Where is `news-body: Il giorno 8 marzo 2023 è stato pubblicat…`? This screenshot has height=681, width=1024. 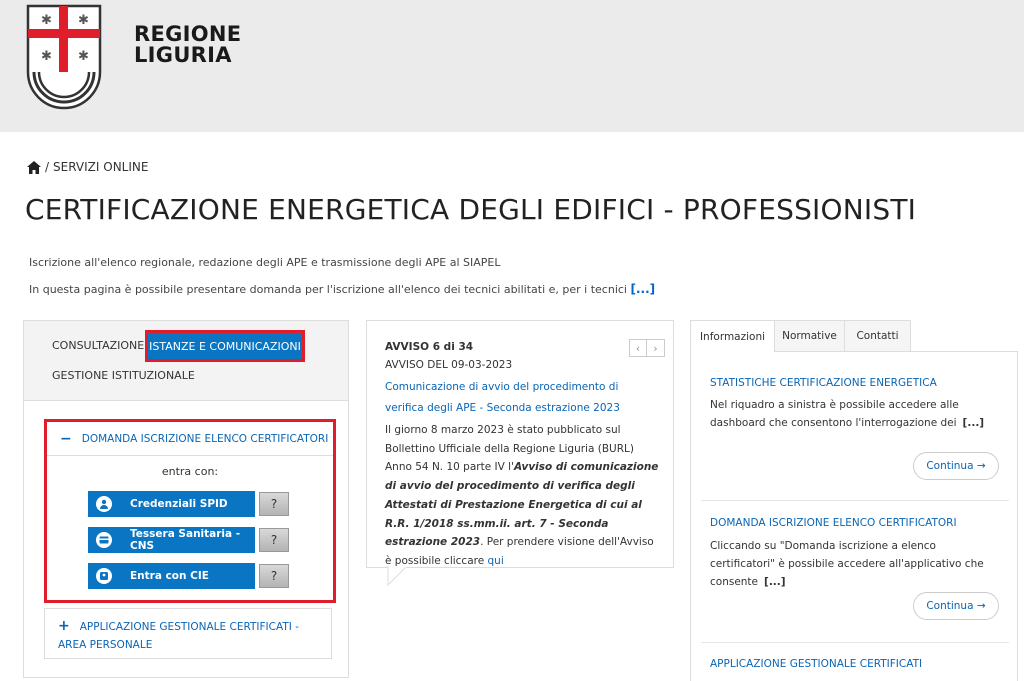 news-body: Il giorno 8 marzo 2023 è stato pubblicat… is located at coordinates (522, 496).